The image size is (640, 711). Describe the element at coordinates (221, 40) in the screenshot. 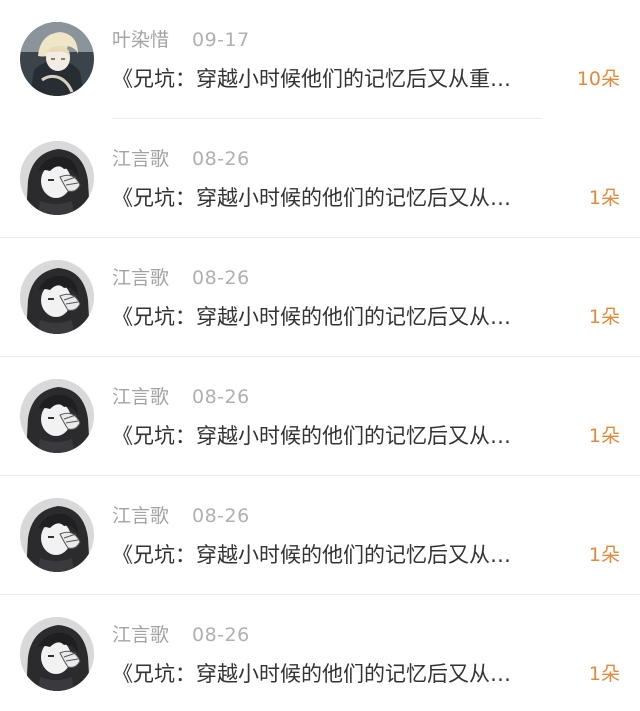

I see `comment-date: 09-17` at that location.